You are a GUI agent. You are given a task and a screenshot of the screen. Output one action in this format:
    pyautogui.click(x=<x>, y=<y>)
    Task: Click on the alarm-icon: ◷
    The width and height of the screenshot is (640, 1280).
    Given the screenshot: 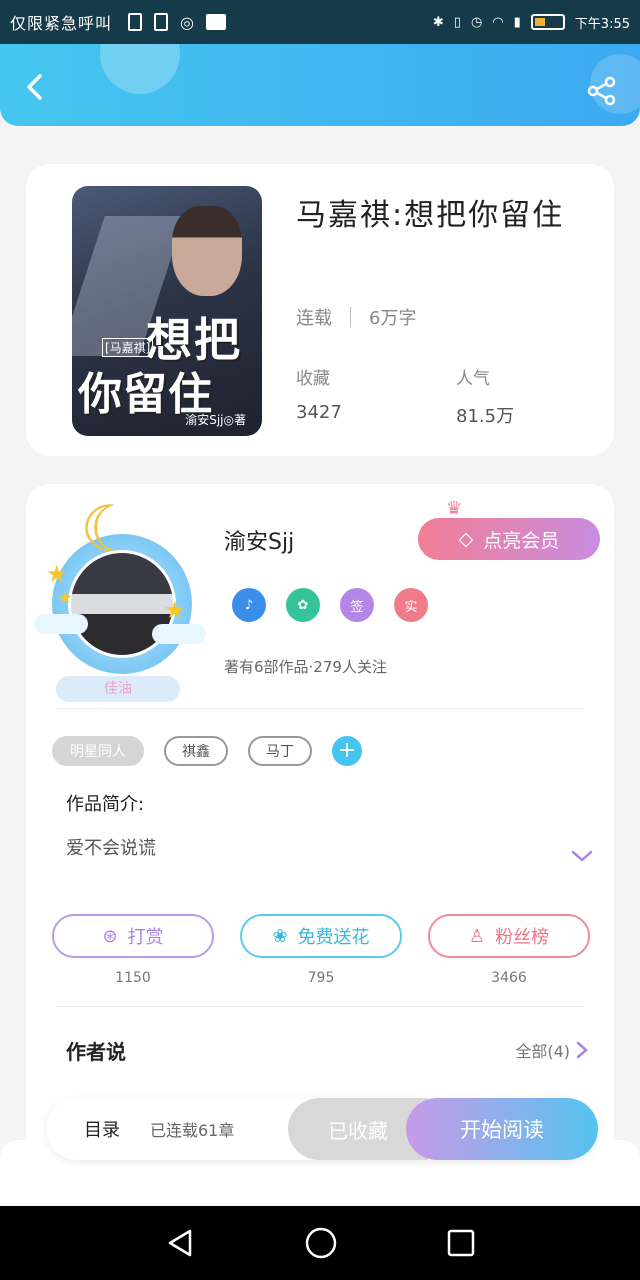 What is the action you would take?
    pyautogui.click(x=476, y=22)
    